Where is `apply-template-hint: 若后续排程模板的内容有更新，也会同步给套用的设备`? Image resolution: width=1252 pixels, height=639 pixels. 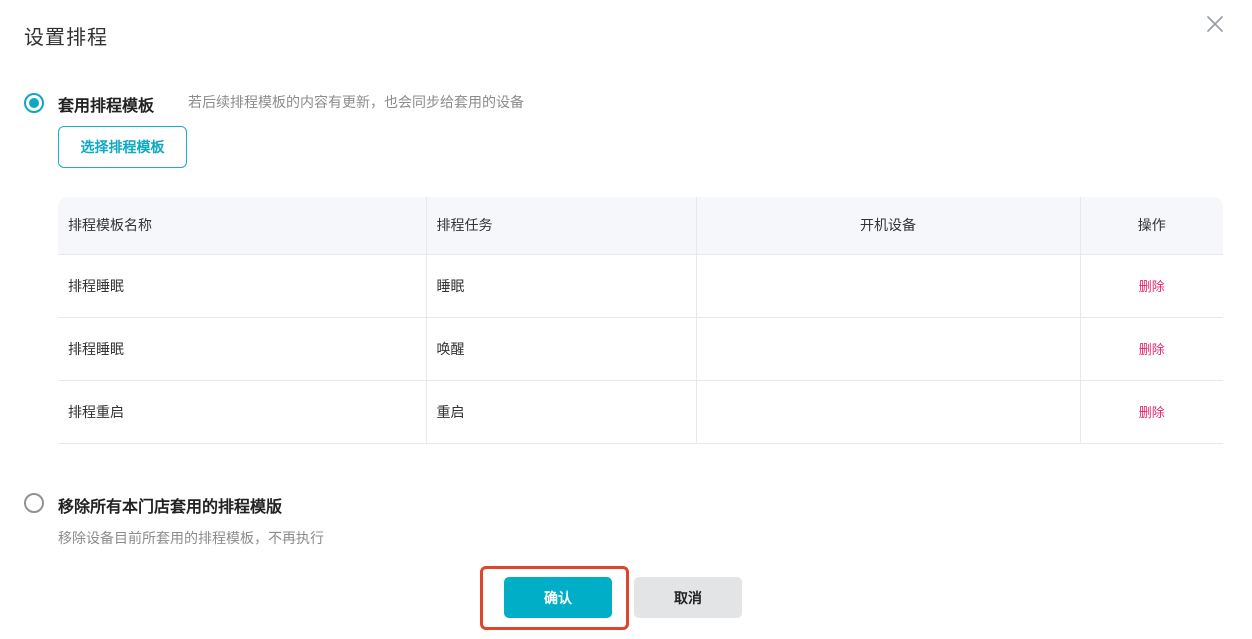
apply-template-hint: 若后续排程模板的内容有更新，也会同步给套用的设备 is located at coordinates (356, 103).